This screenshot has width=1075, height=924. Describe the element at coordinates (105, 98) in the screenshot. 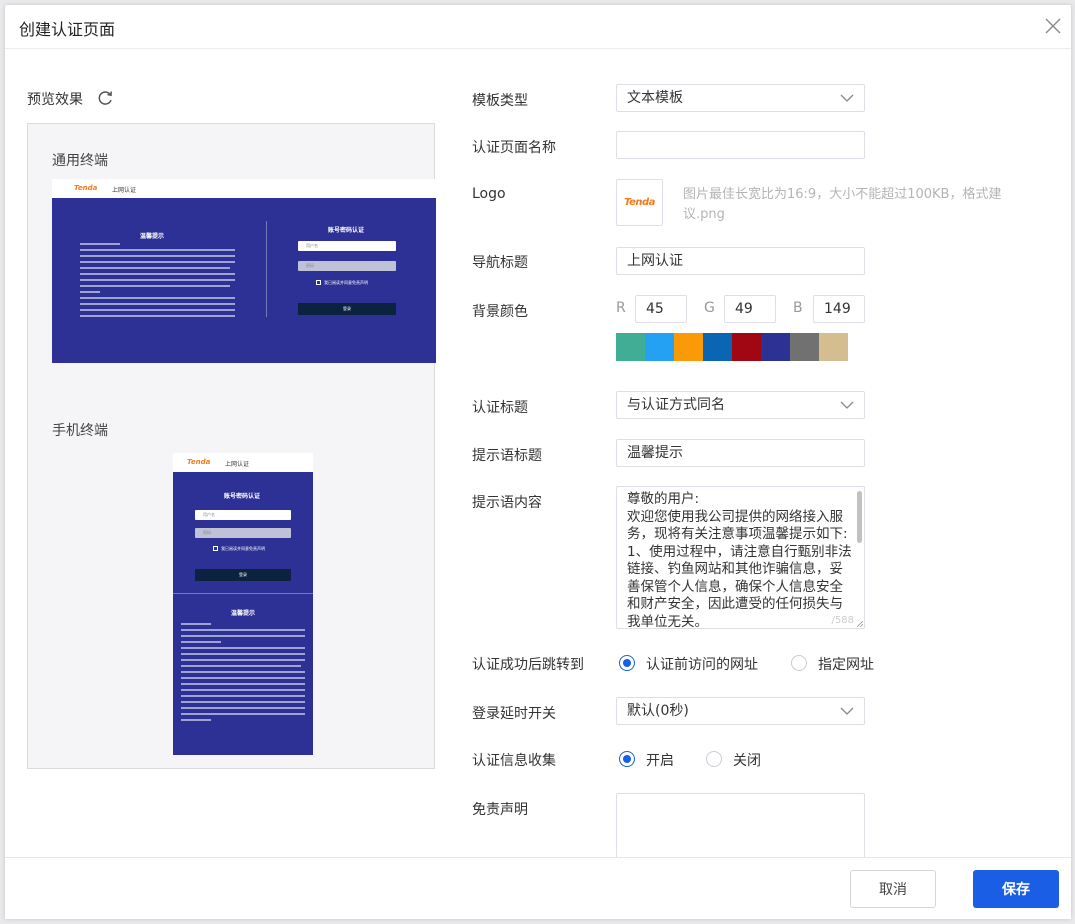

I see `refresh-icon` at that location.